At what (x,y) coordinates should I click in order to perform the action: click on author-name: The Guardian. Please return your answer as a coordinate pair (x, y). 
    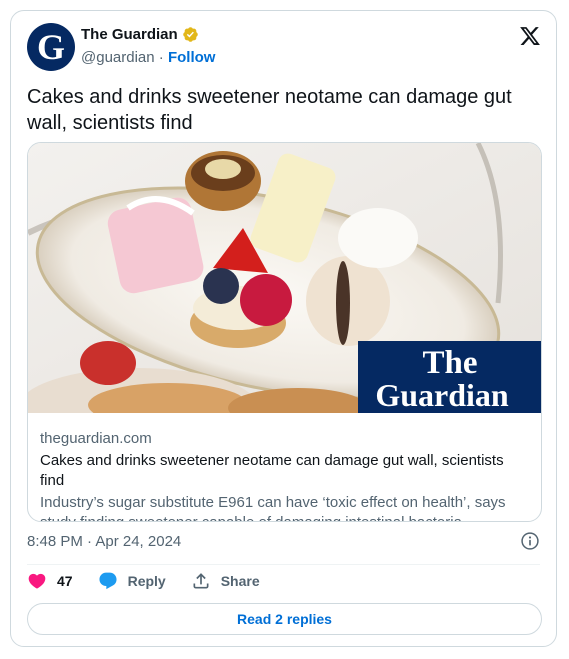
    Looking at the image, I should click on (129, 34).